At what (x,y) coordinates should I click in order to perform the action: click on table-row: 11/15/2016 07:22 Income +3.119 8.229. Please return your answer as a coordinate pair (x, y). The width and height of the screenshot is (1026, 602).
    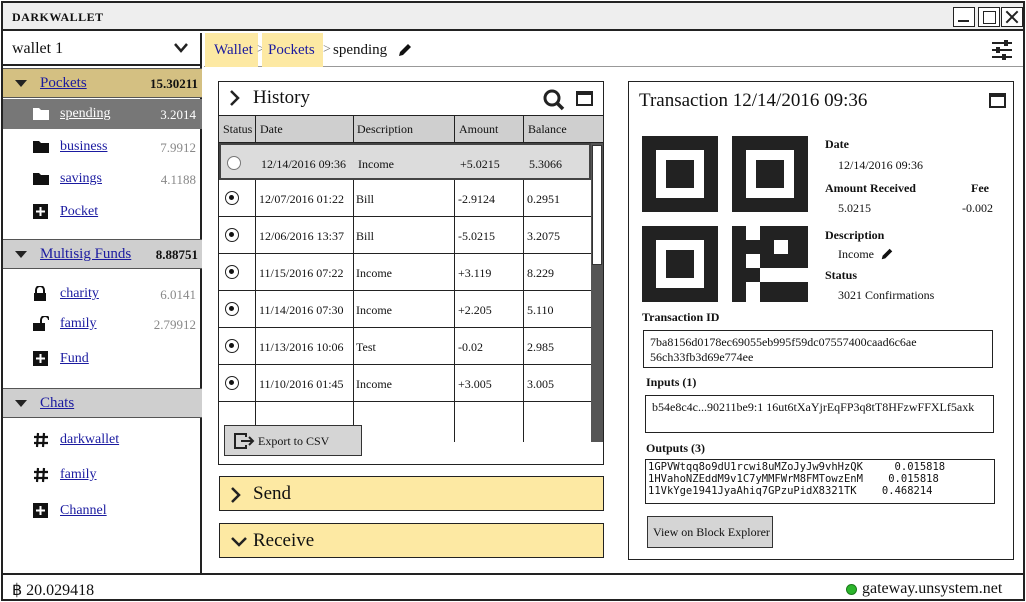
    Looking at the image, I should click on (405, 272).